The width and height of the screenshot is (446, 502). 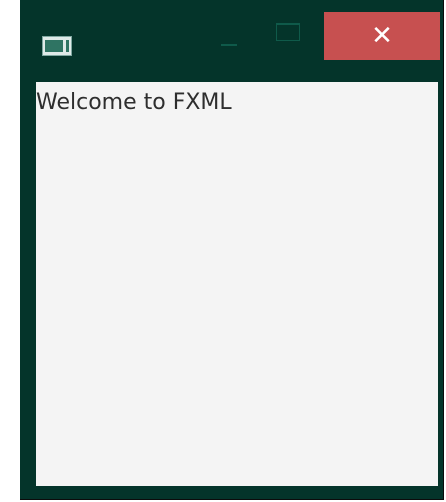 I want to click on welcome-label: Welcome to FXML, so click(x=134, y=102).